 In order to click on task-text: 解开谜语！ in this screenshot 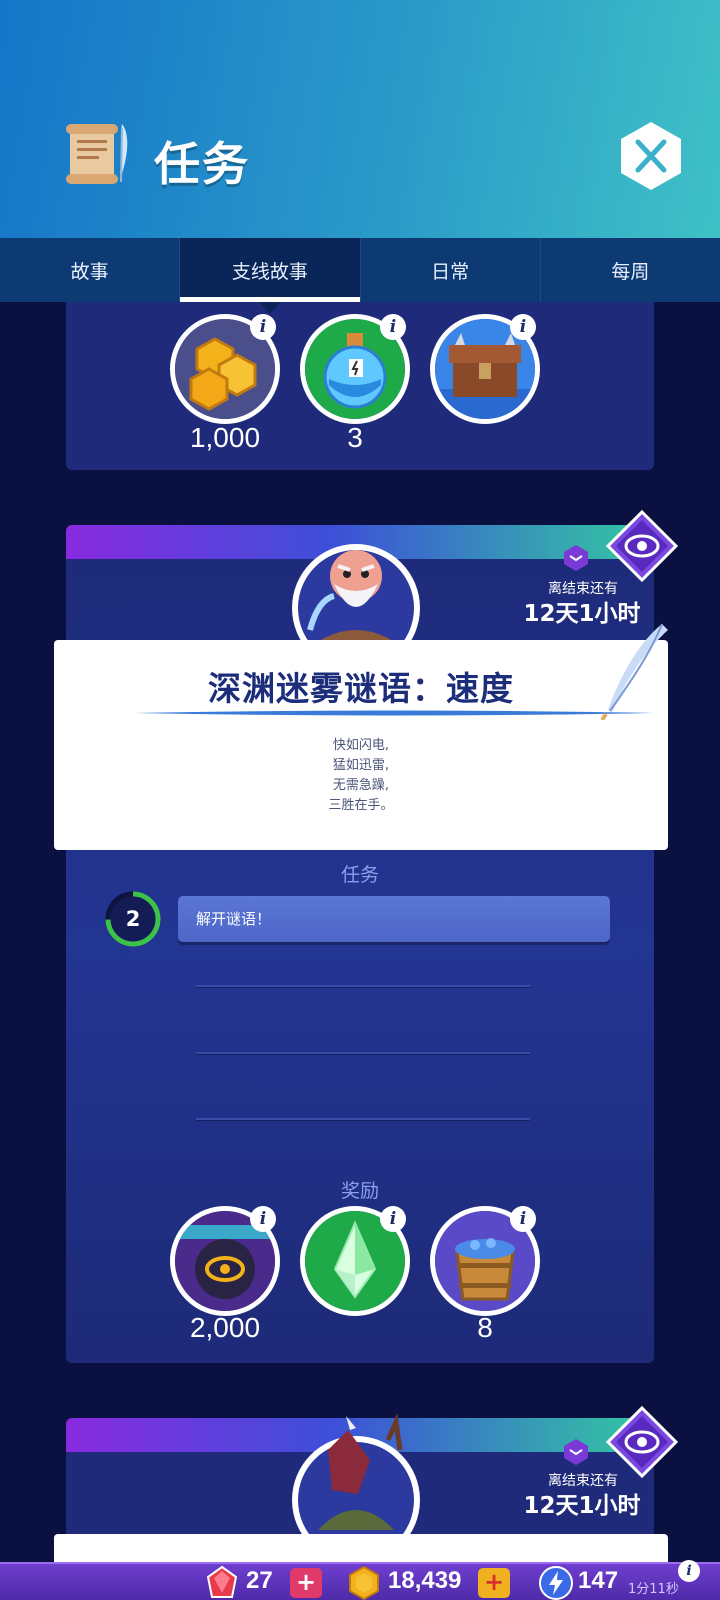, I will do `click(234, 919)`.